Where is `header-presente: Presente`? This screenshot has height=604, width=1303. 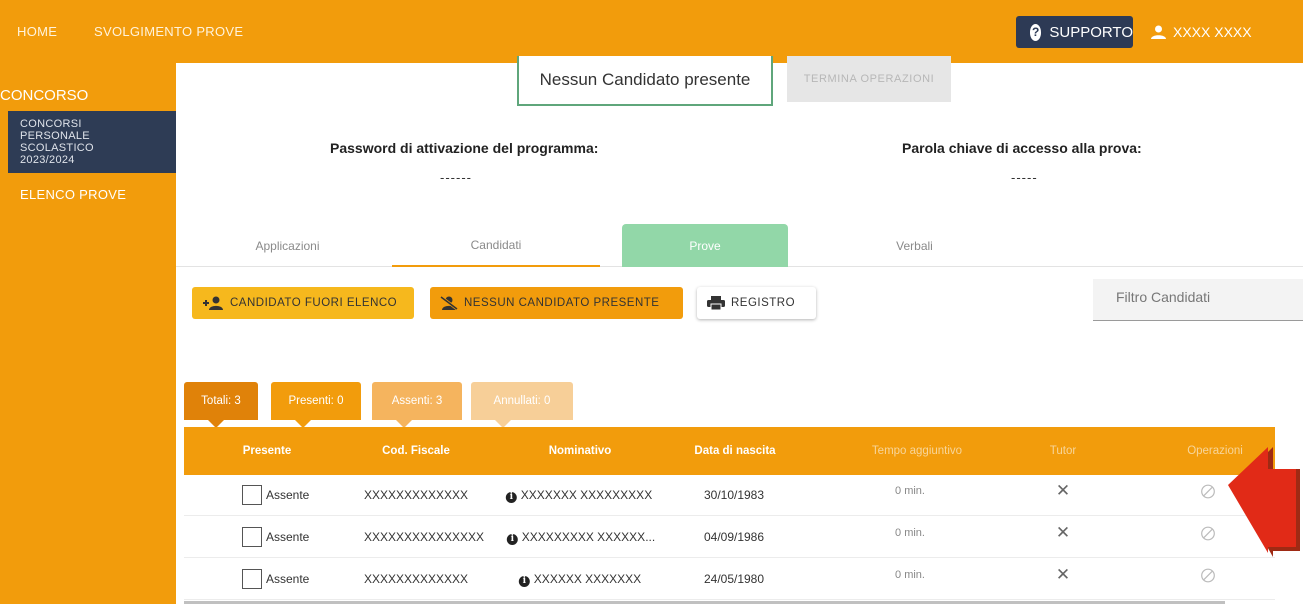 header-presente: Presente is located at coordinates (267, 451).